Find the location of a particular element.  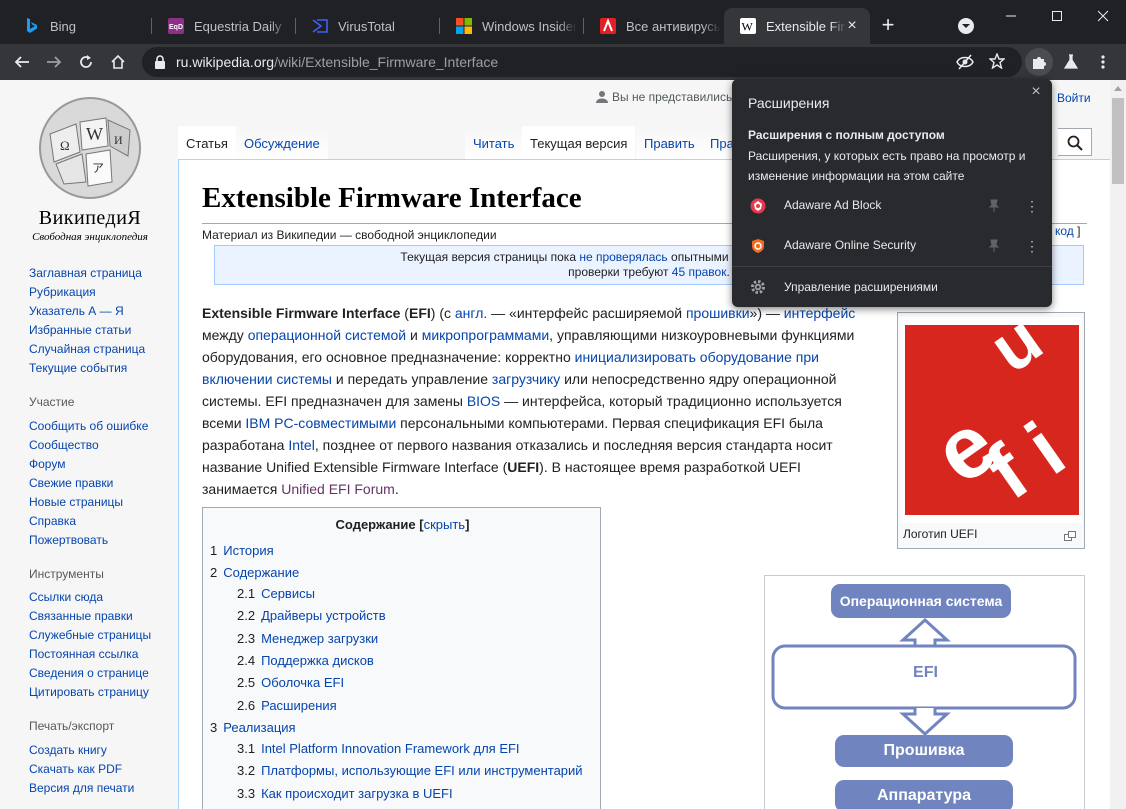

toc-item: 1 История is located at coordinates (242, 550).